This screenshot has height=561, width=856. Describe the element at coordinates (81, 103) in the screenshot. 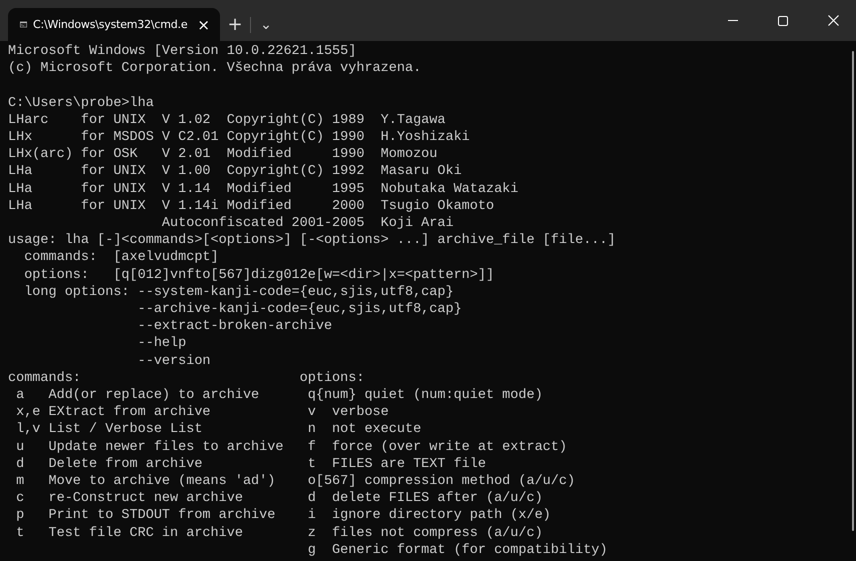

I see `terminal-line: C:\Users\probe>lha` at that location.